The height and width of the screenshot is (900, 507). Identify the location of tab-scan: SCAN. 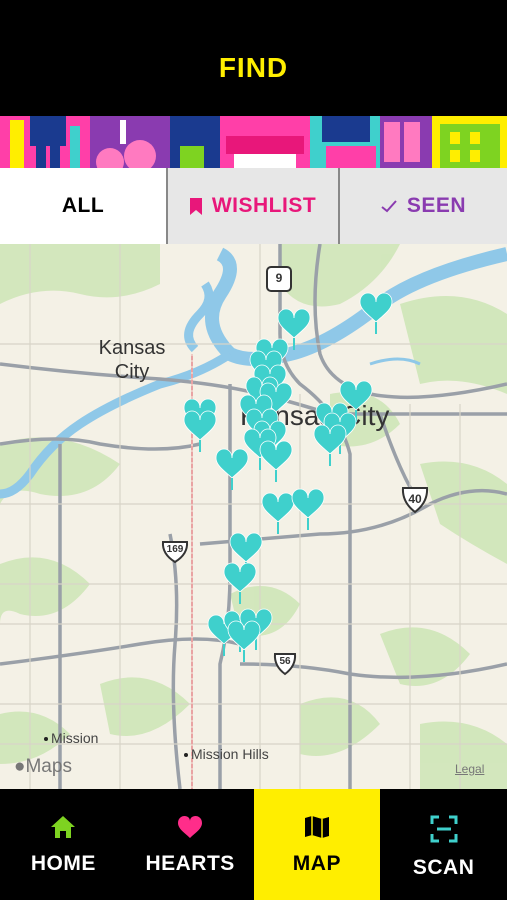
(443, 844).